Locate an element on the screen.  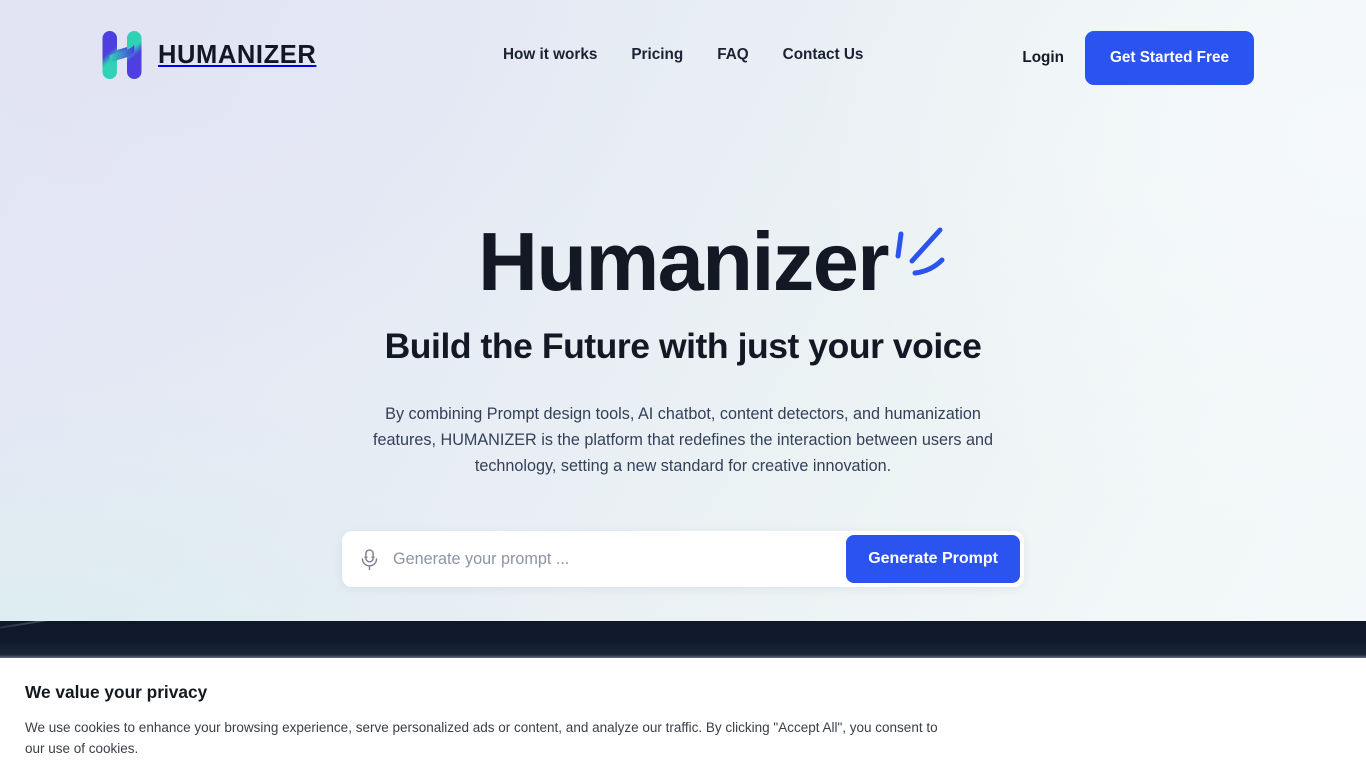
brand-name: HUMANIZER is located at coordinates (237, 54).